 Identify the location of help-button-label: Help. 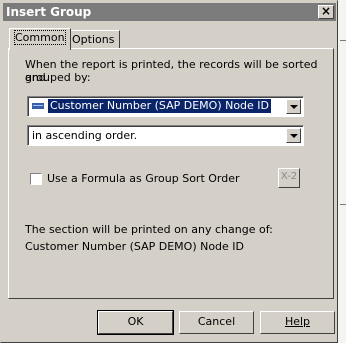
(297, 321).